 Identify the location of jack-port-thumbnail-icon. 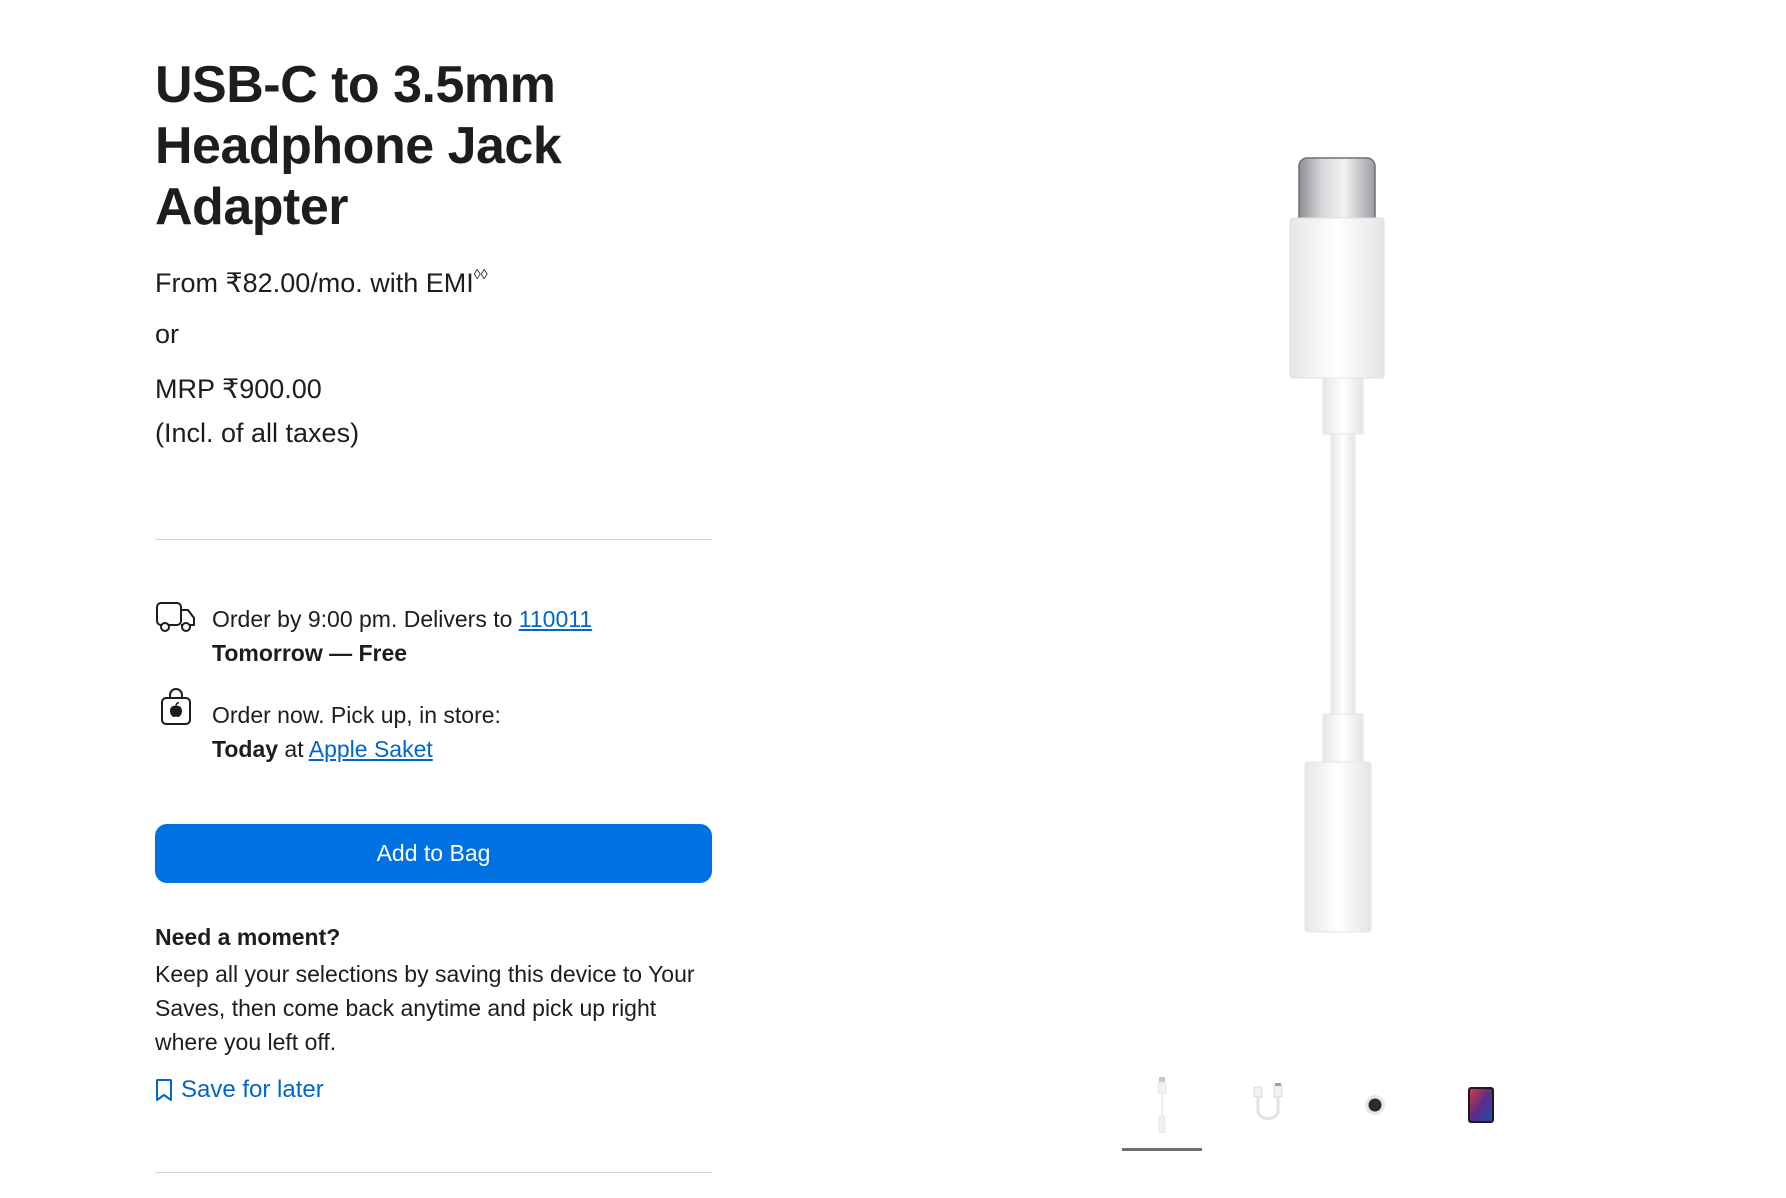
(1375, 1105).